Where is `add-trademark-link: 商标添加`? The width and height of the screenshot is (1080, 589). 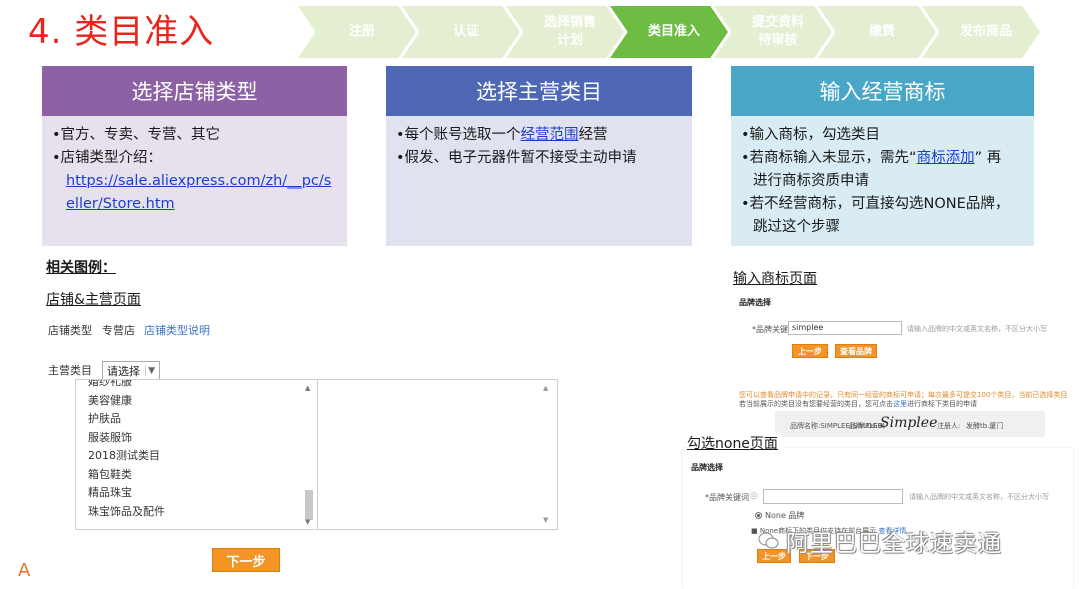
add-trademark-link: 商标添加 is located at coordinates (946, 158).